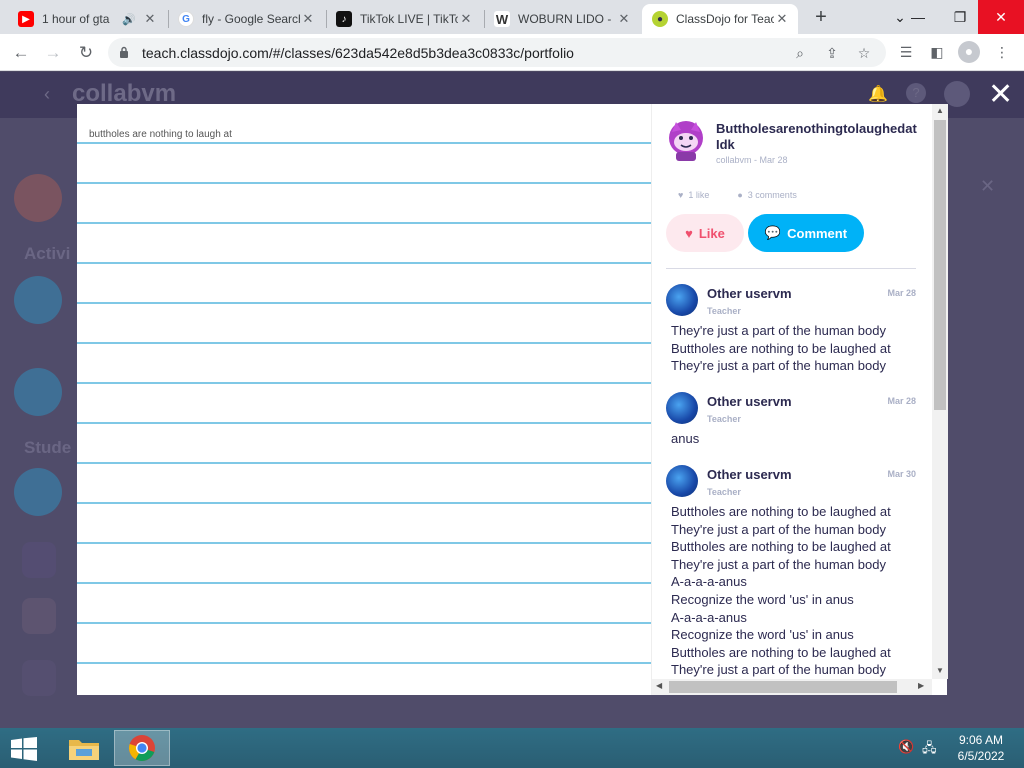  Describe the element at coordinates (660, 19) in the screenshot. I see `classdojo-icon: ●` at that location.